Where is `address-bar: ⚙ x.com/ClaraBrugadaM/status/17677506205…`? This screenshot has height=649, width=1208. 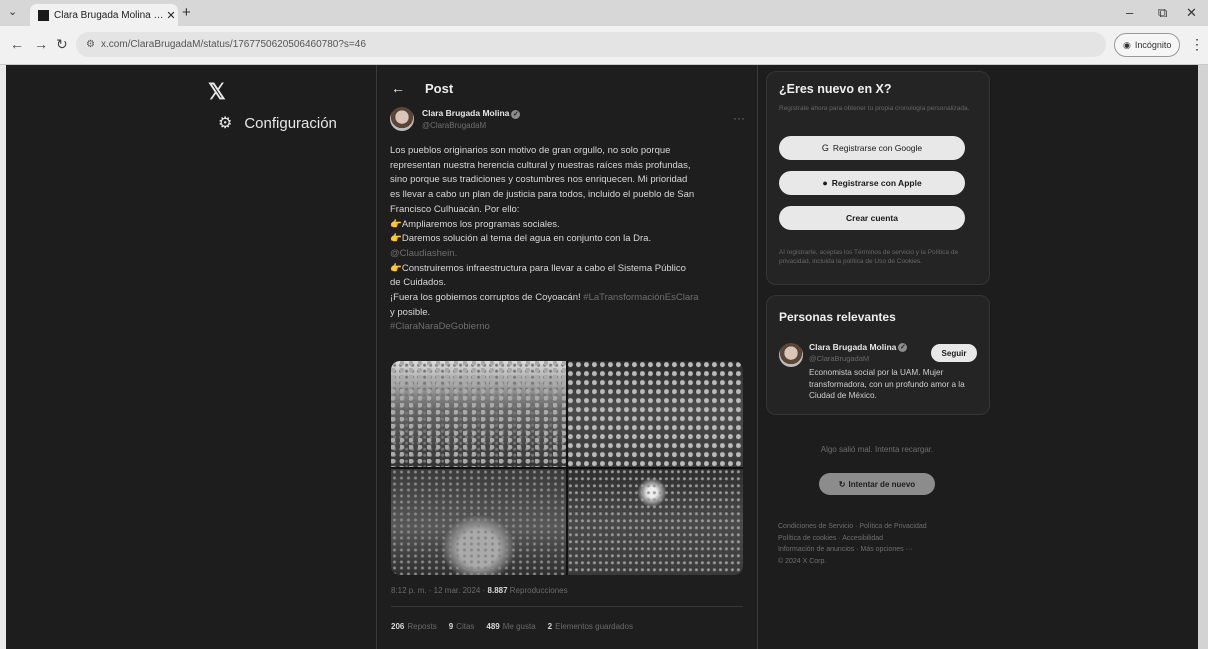 address-bar: ⚙ x.com/ClaraBrugadaM/status/17677506205… is located at coordinates (591, 44).